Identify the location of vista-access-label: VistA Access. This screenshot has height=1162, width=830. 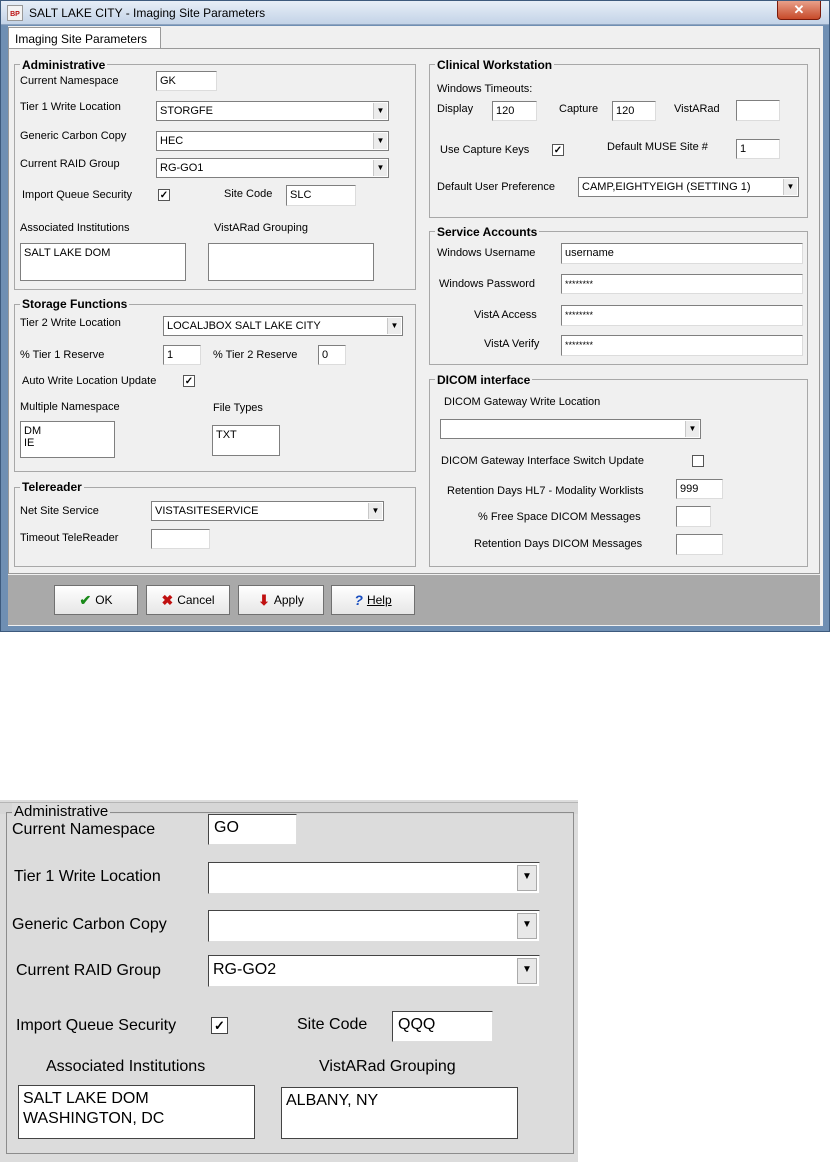
(505, 315).